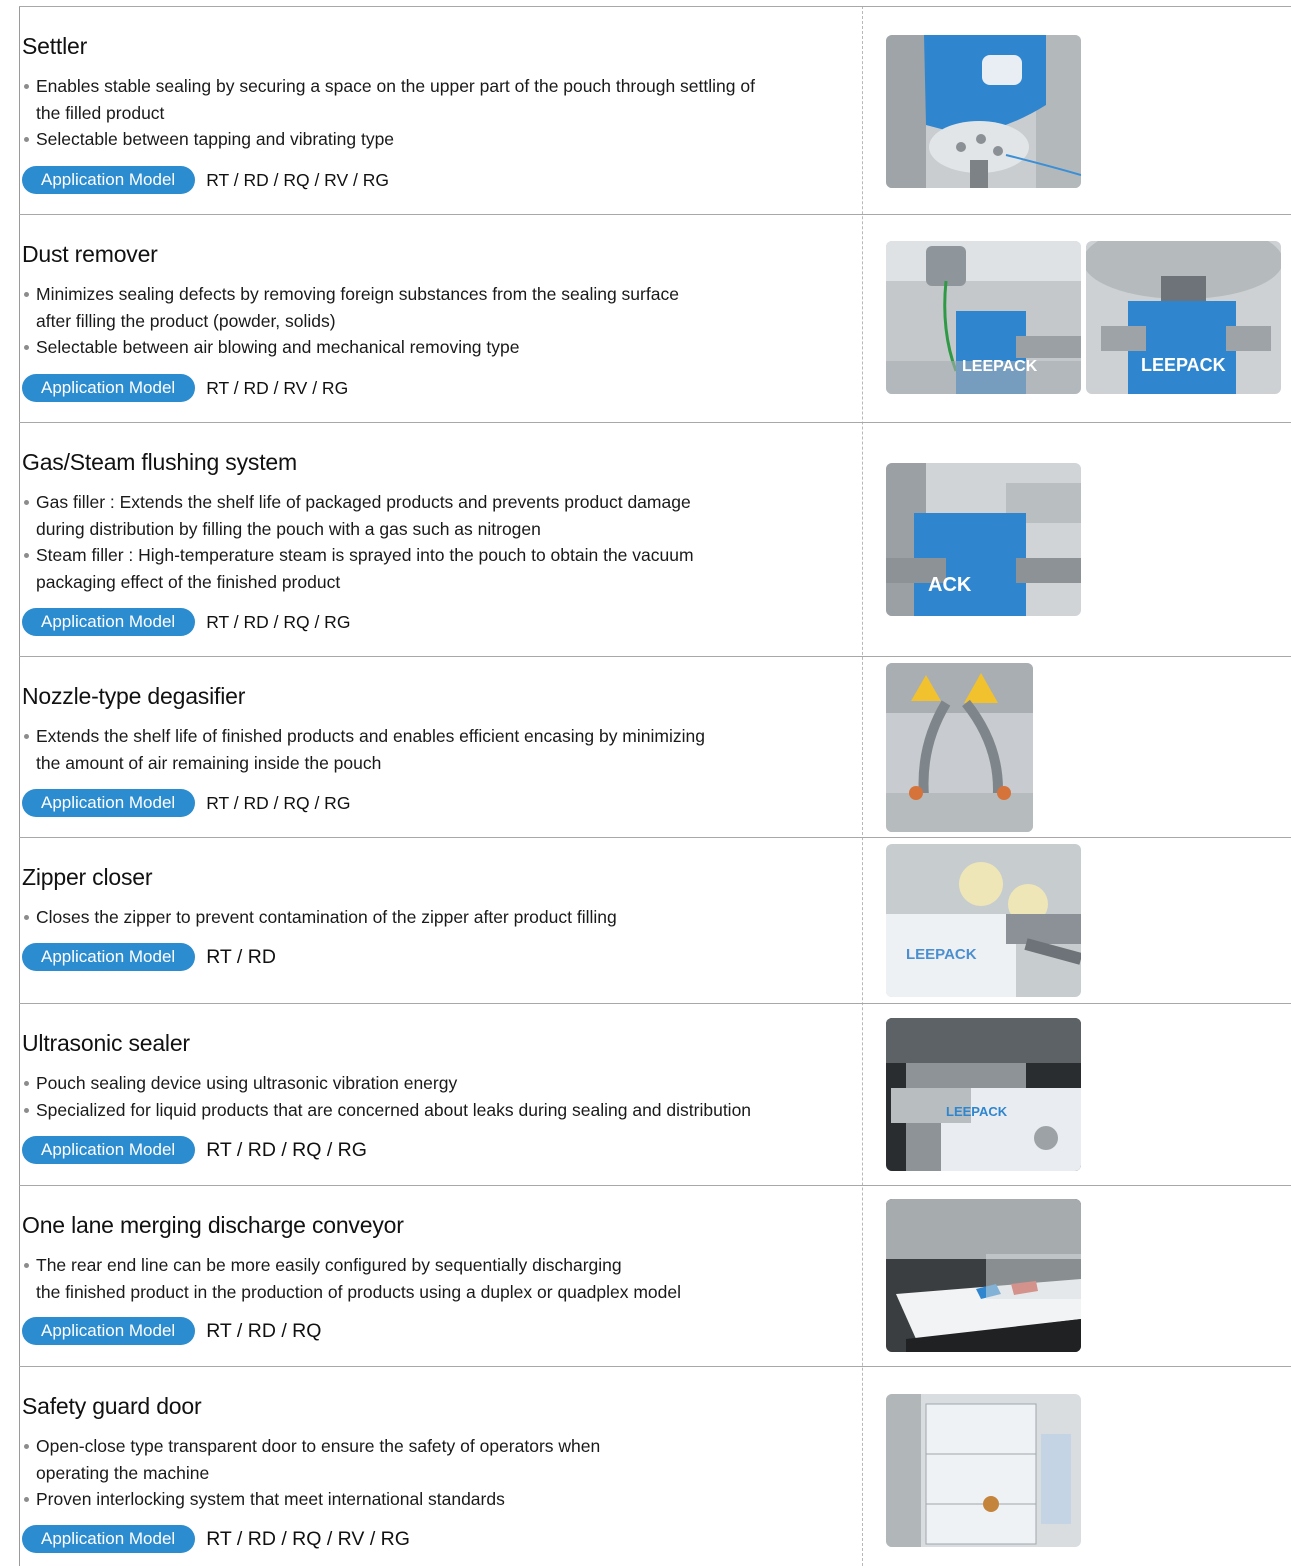 The height and width of the screenshot is (1566, 1291). Describe the element at coordinates (188, 581) in the screenshot. I see `feature-text: packaging effect of the finished product` at that location.